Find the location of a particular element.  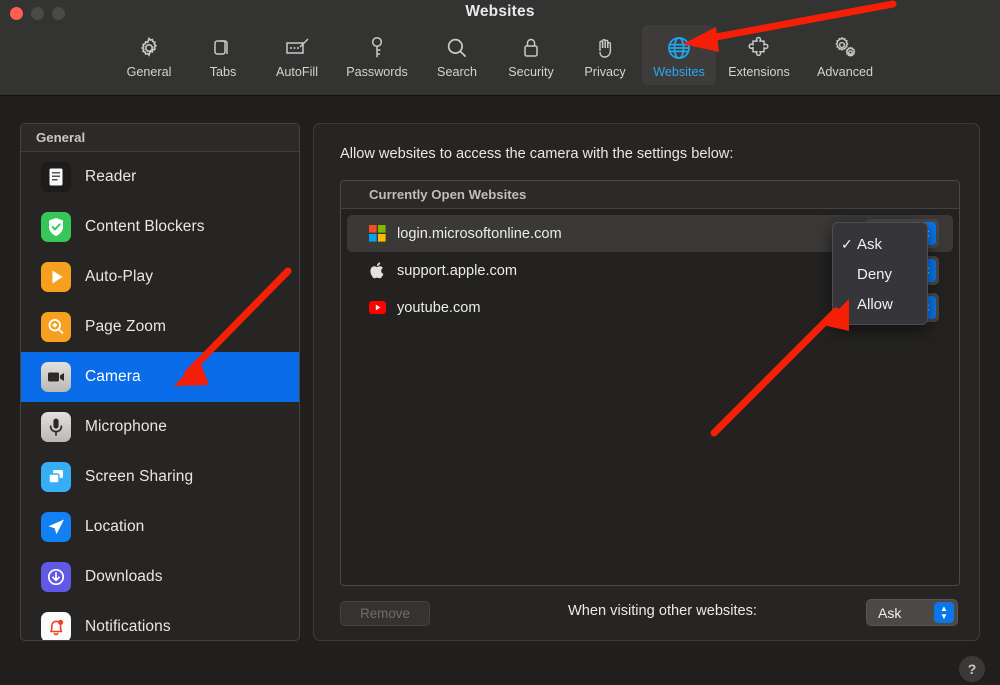

gear-icon is located at coordinates (149, 47).